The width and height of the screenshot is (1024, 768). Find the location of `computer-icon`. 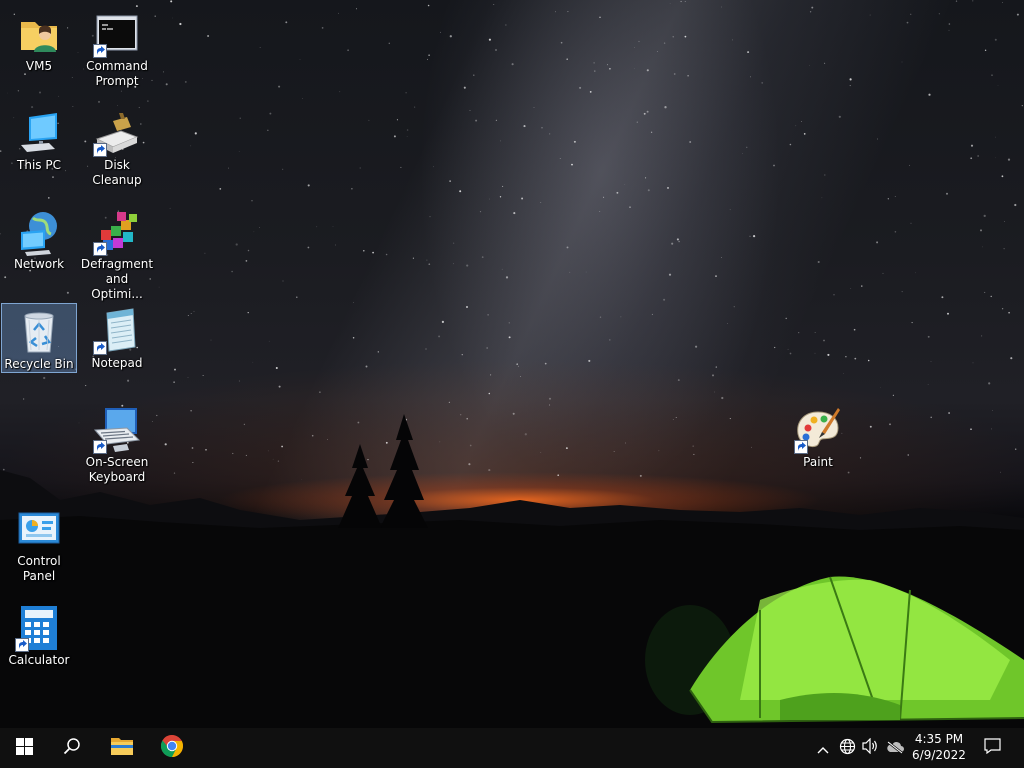

computer-icon is located at coordinates (39, 133).